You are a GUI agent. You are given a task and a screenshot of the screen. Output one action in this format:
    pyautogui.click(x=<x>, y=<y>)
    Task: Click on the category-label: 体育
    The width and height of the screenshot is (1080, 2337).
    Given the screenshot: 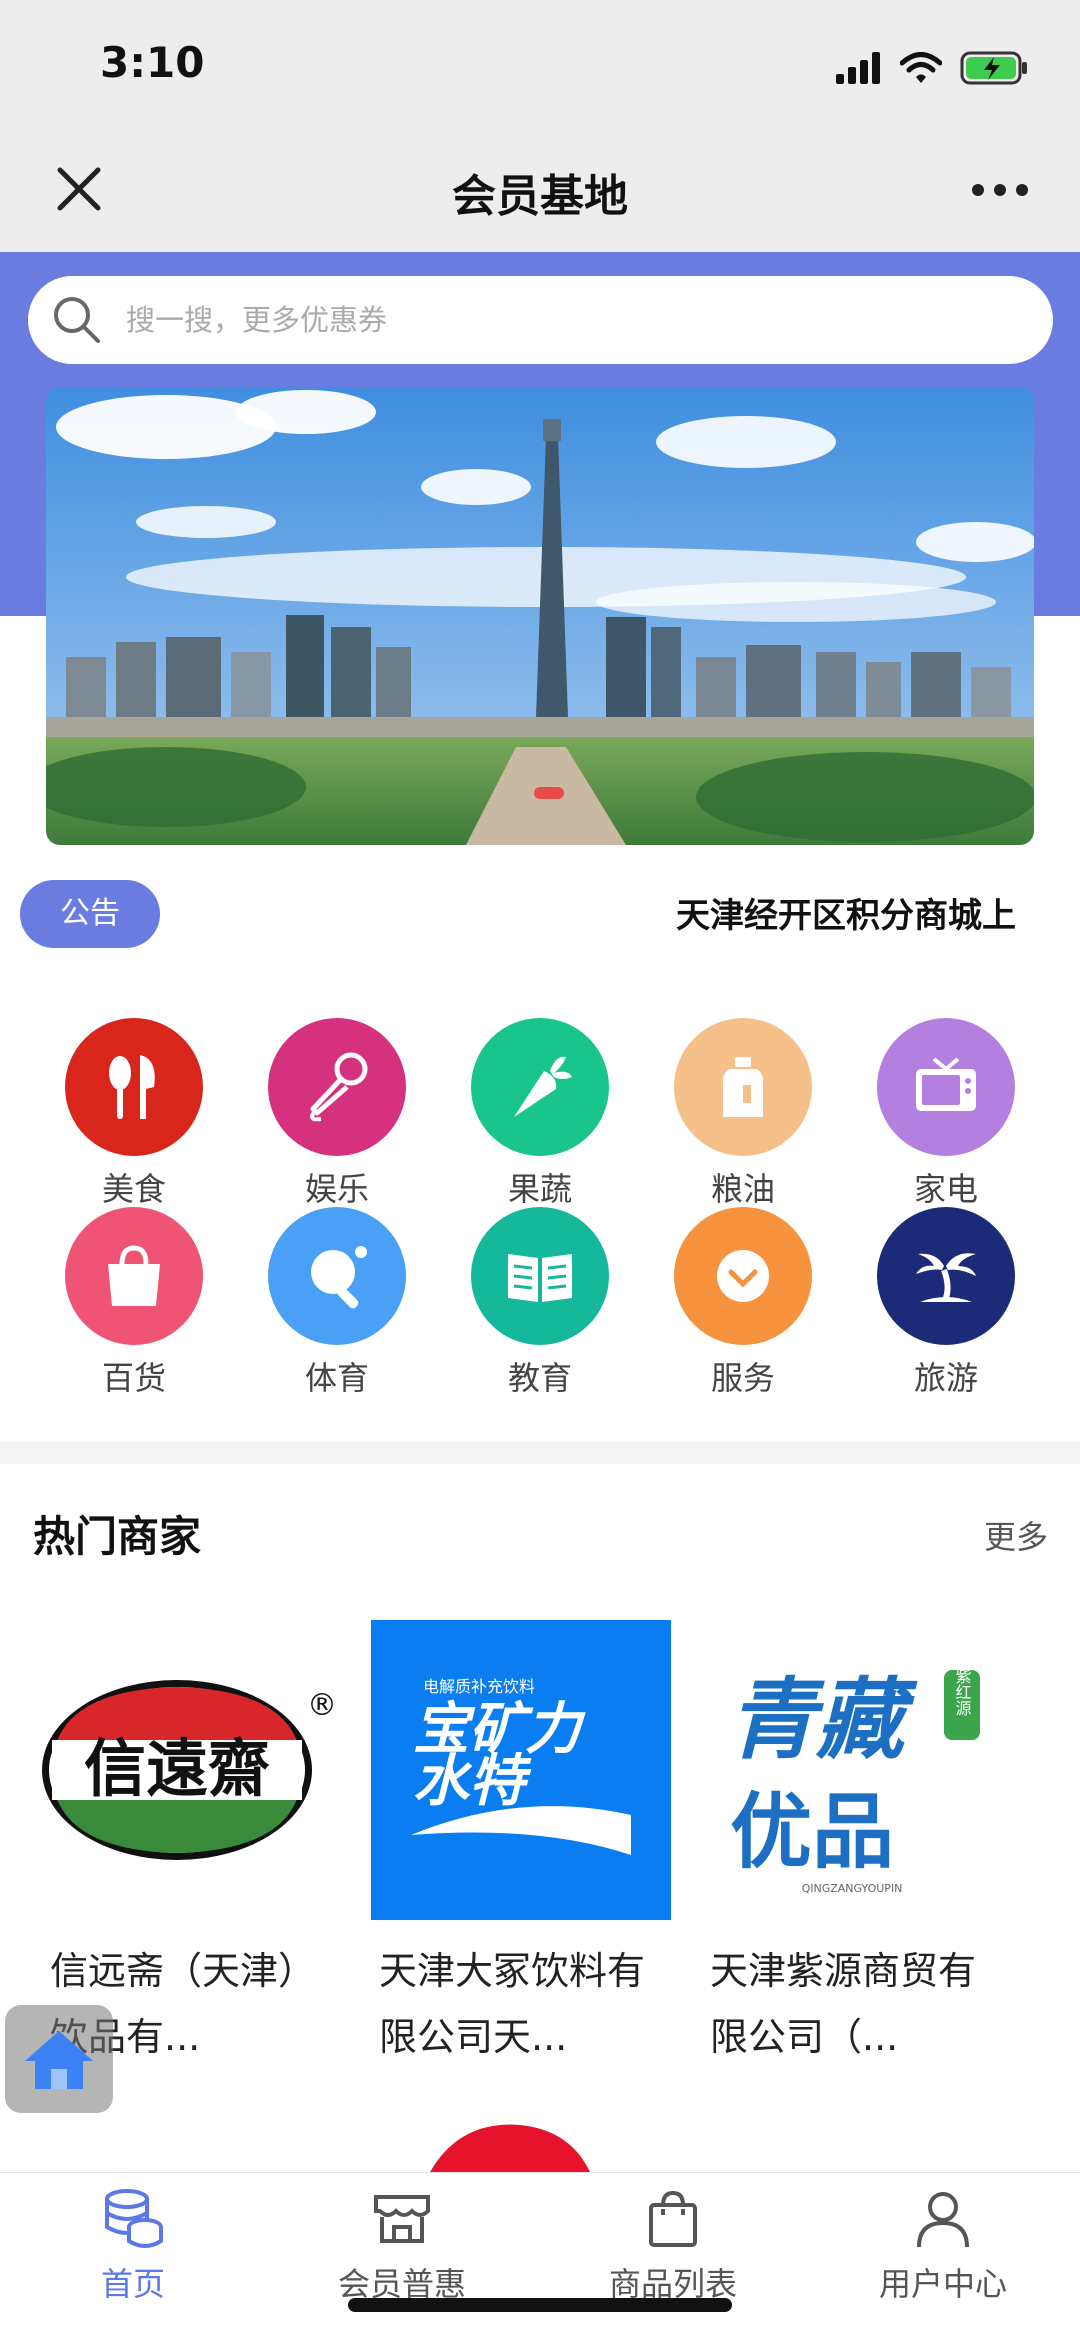 What is the action you would take?
    pyautogui.click(x=336, y=1378)
    